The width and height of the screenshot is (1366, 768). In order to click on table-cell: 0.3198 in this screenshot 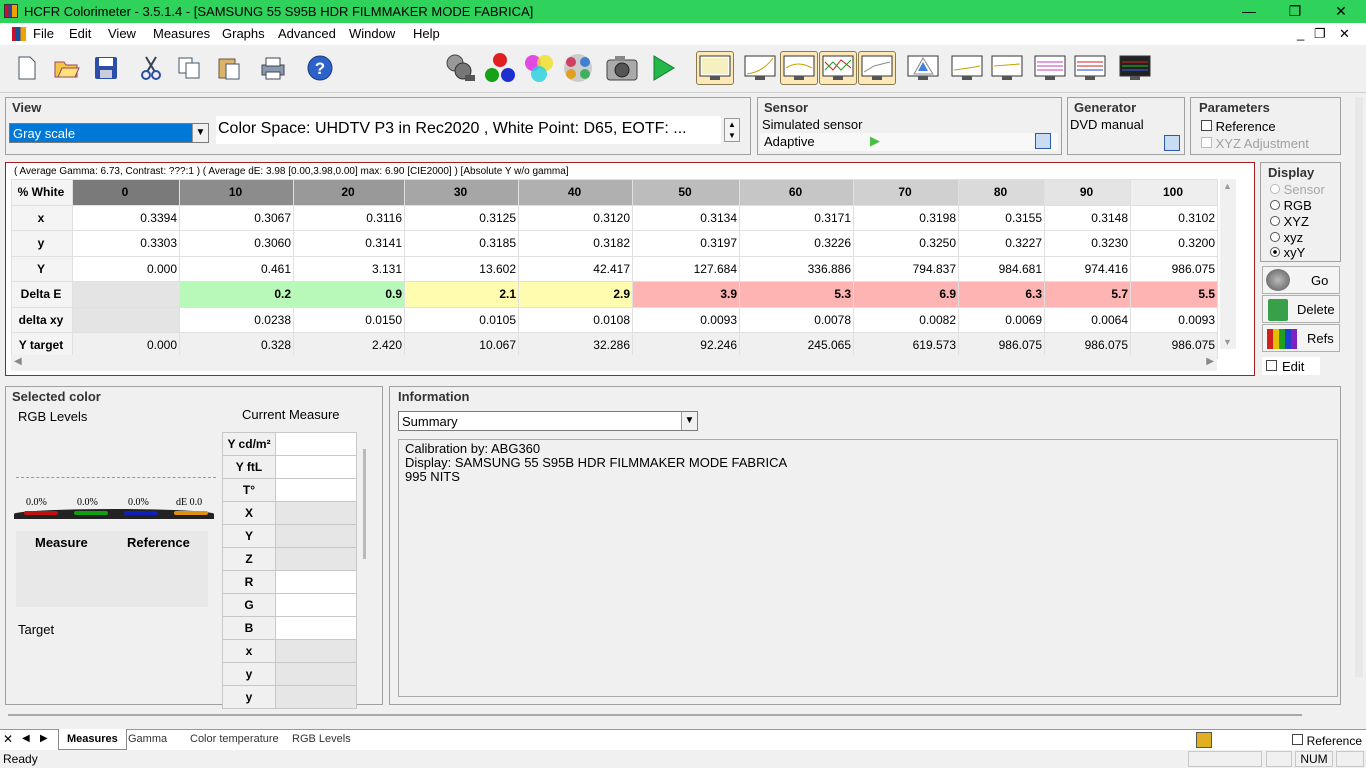, I will do `click(906, 217)`.